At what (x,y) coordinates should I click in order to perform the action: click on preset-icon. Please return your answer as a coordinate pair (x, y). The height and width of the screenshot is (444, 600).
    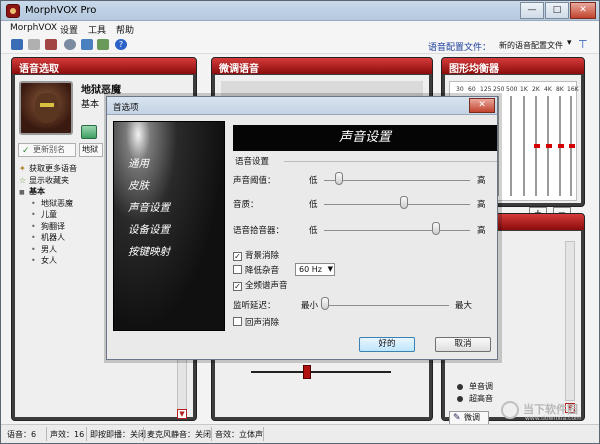
    Looking at the image, I should click on (87, 44).